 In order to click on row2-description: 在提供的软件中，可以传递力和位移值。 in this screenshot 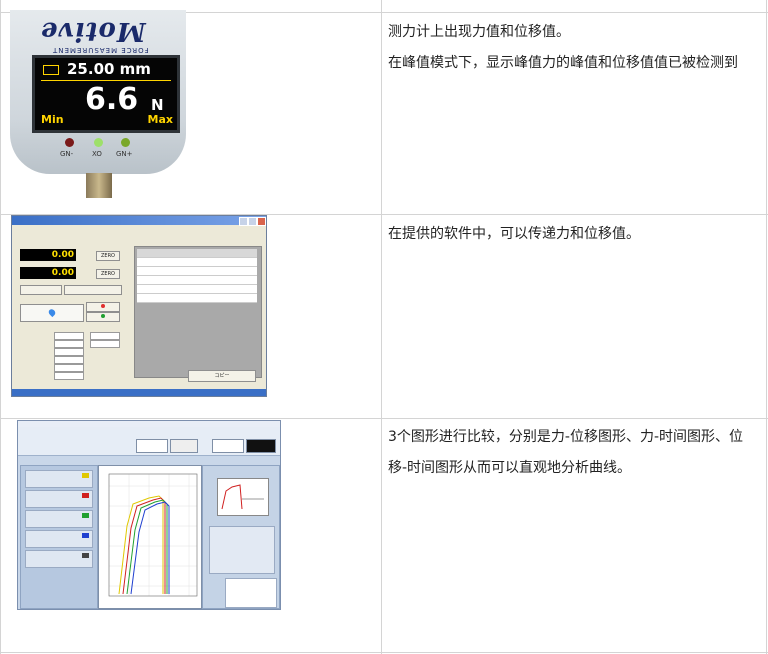, I will do `click(574, 234)`.